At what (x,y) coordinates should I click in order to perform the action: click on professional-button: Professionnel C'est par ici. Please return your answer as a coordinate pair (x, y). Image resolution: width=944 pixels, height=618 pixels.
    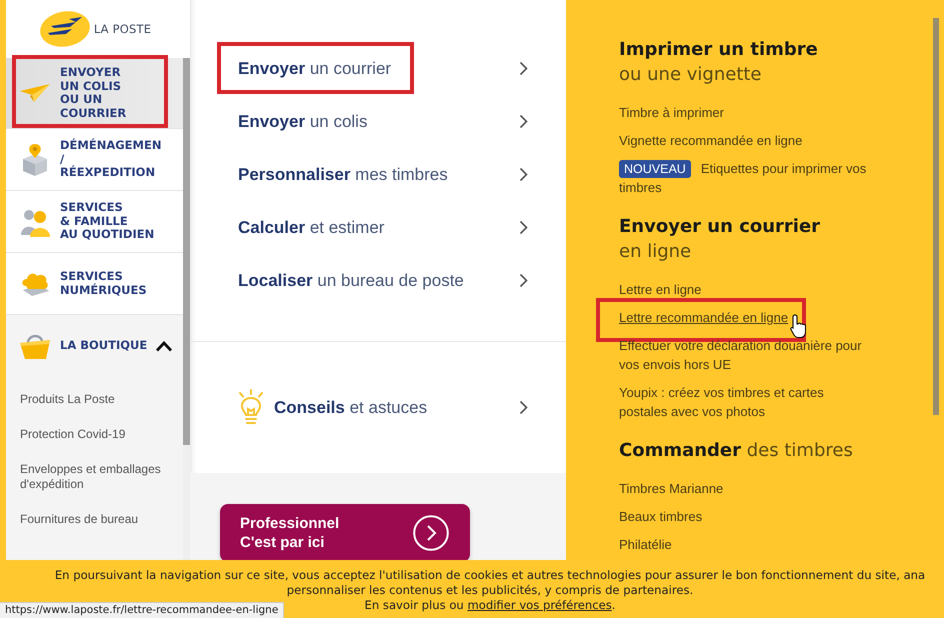
    Looking at the image, I should click on (345, 533).